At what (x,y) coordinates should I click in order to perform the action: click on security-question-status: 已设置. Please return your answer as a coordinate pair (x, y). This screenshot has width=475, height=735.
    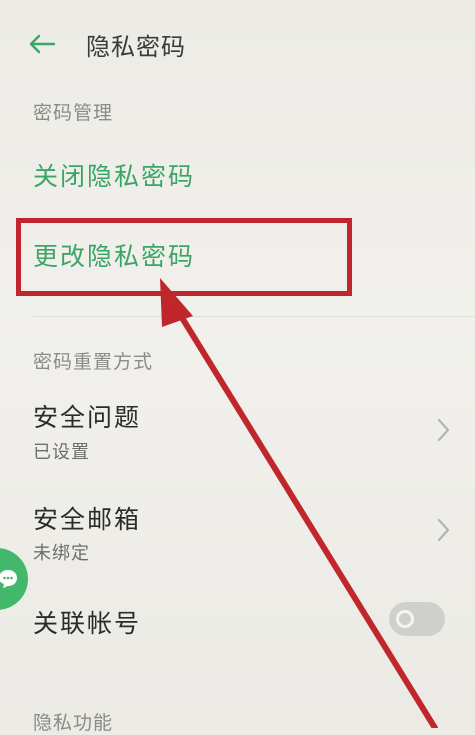
    Looking at the image, I should click on (61, 452).